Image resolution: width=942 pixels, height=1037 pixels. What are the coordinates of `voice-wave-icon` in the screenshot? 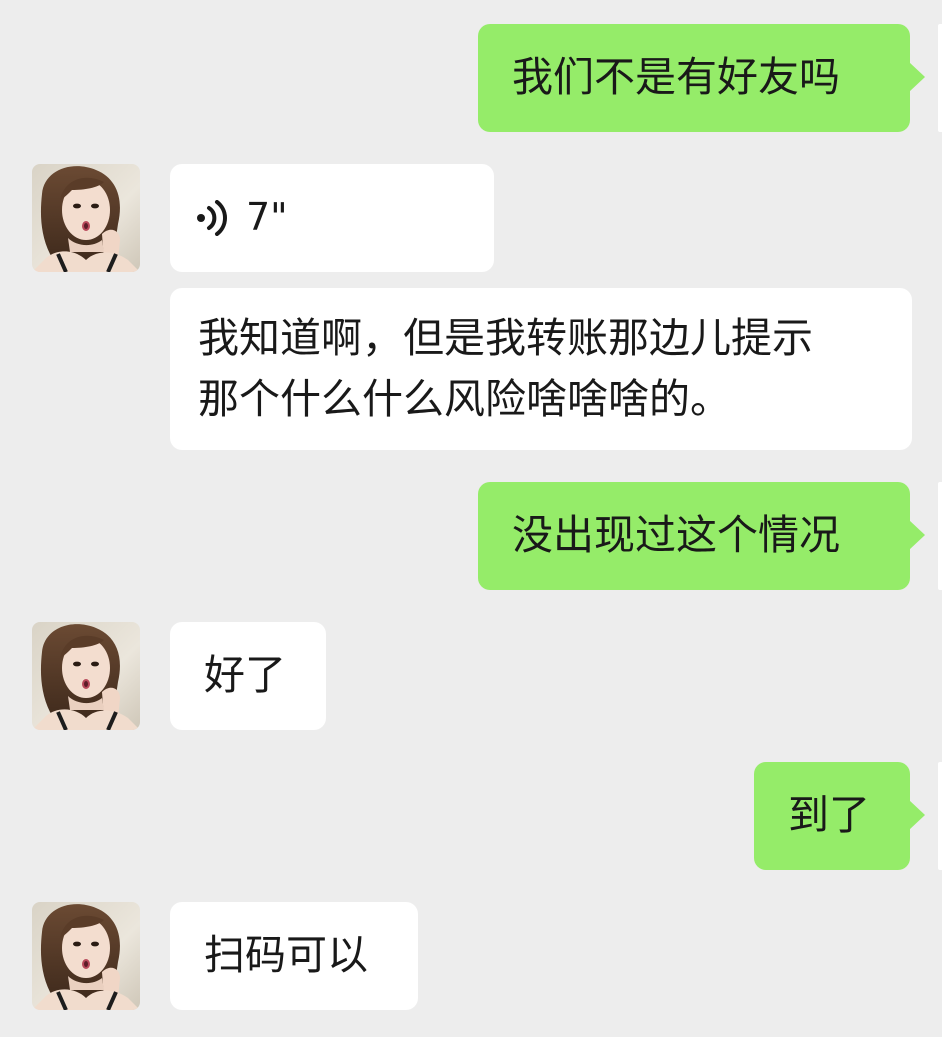 It's located at (212, 218).